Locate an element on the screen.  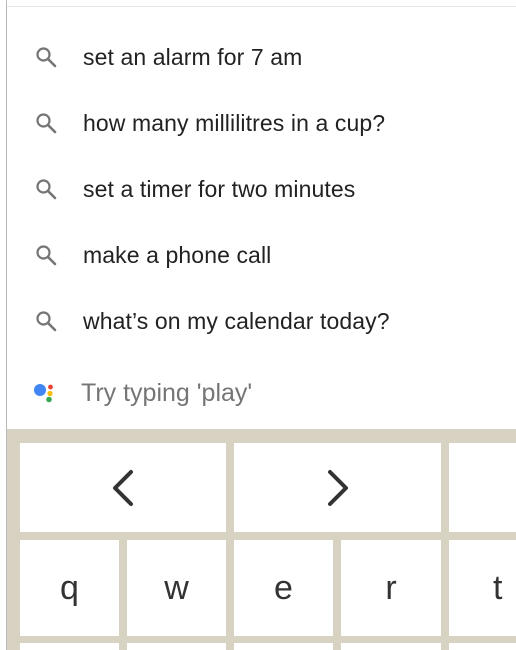
key-label: q is located at coordinates (69, 588).